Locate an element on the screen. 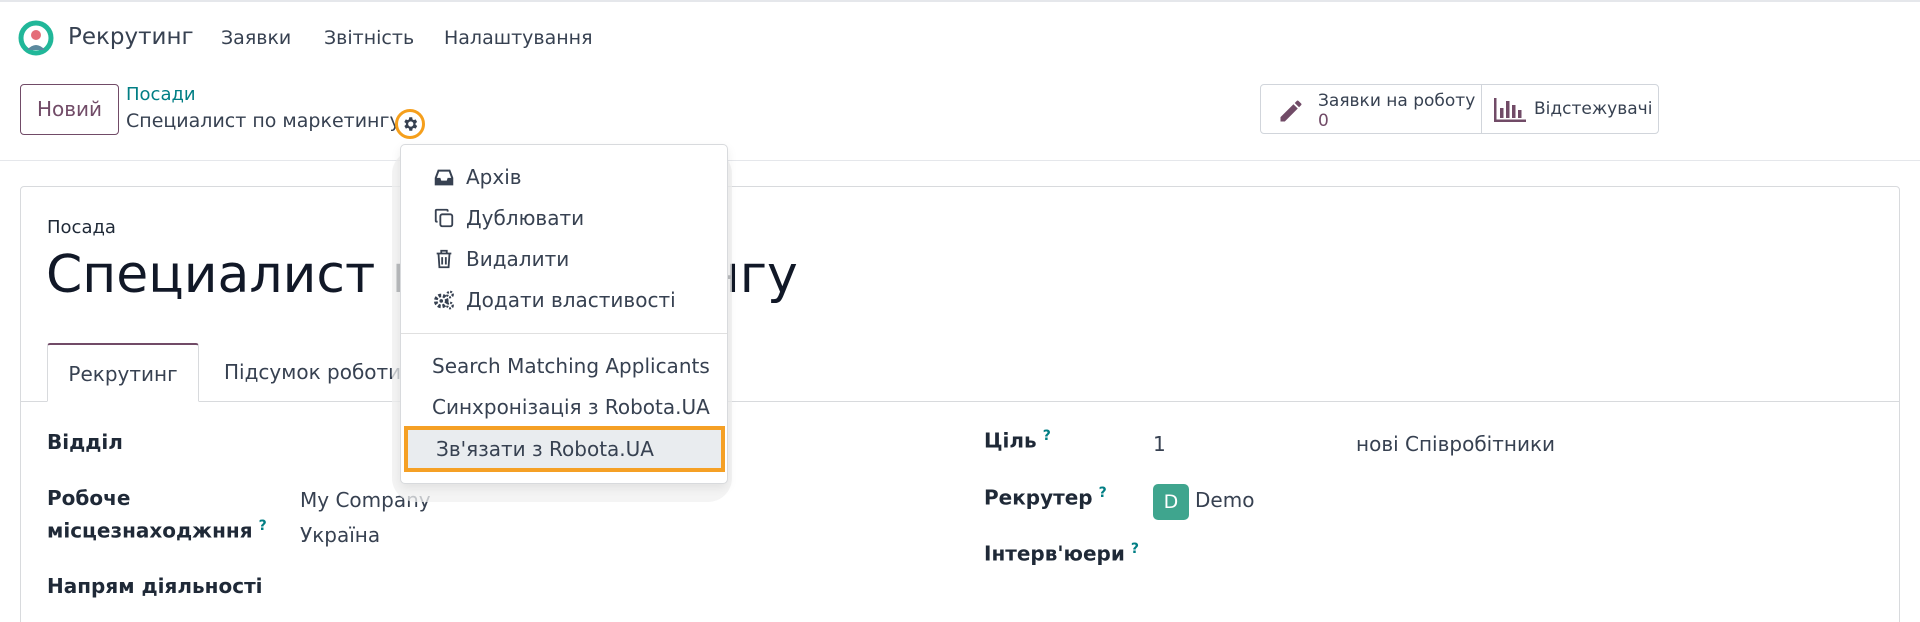 This screenshot has height=622, width=1920. stat-applications-value: 0 is located at coordinates (1323, 121).